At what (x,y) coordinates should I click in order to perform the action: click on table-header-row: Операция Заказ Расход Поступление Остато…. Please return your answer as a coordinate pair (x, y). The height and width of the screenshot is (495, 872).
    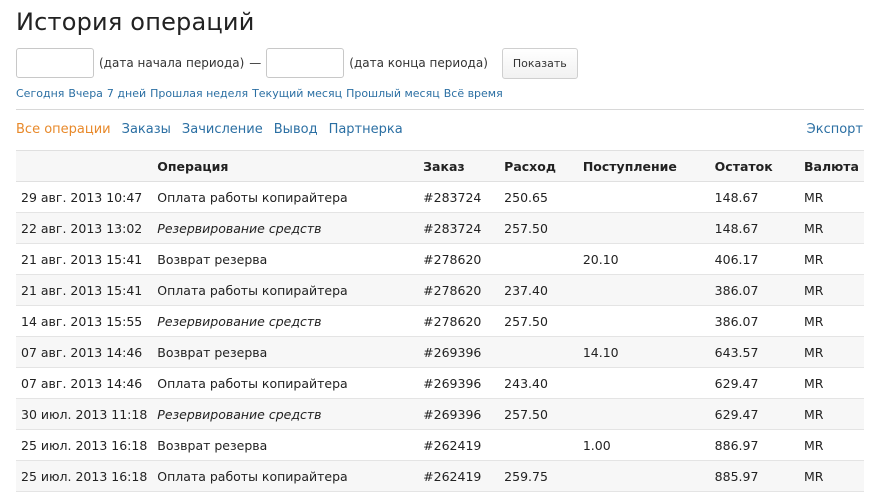
    Looking at the image, I should click on (440, 166).